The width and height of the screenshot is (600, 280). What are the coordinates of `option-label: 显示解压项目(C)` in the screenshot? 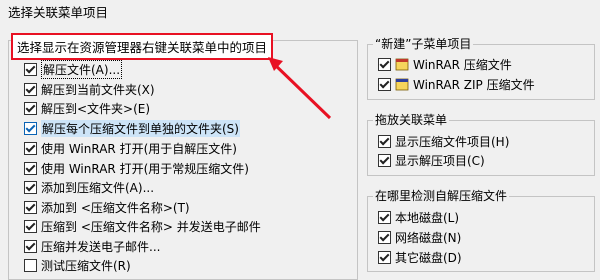 It's located at (440, 160).